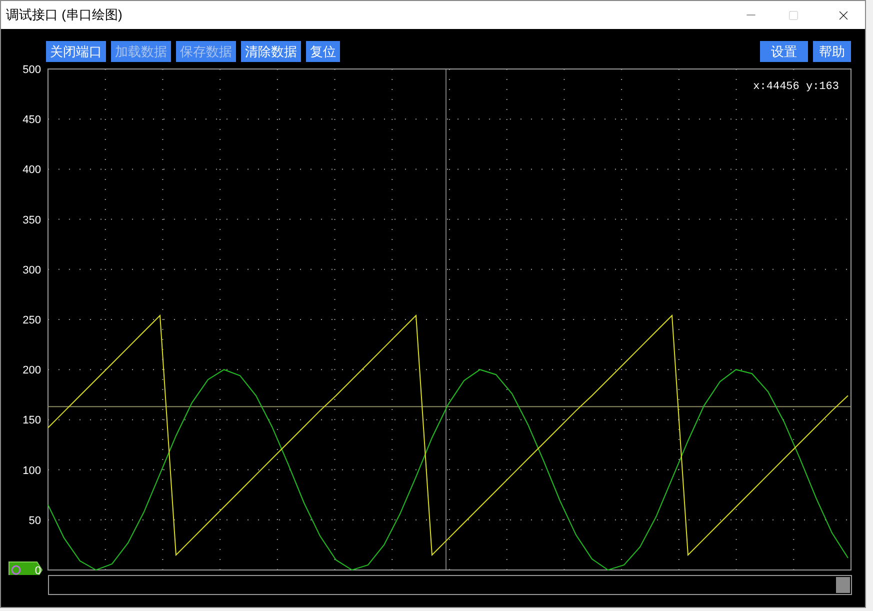 The image size is (873, 611). Describe the element at coordinates (271, 51) in the screenshot. I see `toolbar-button: 清除数据` at that location.